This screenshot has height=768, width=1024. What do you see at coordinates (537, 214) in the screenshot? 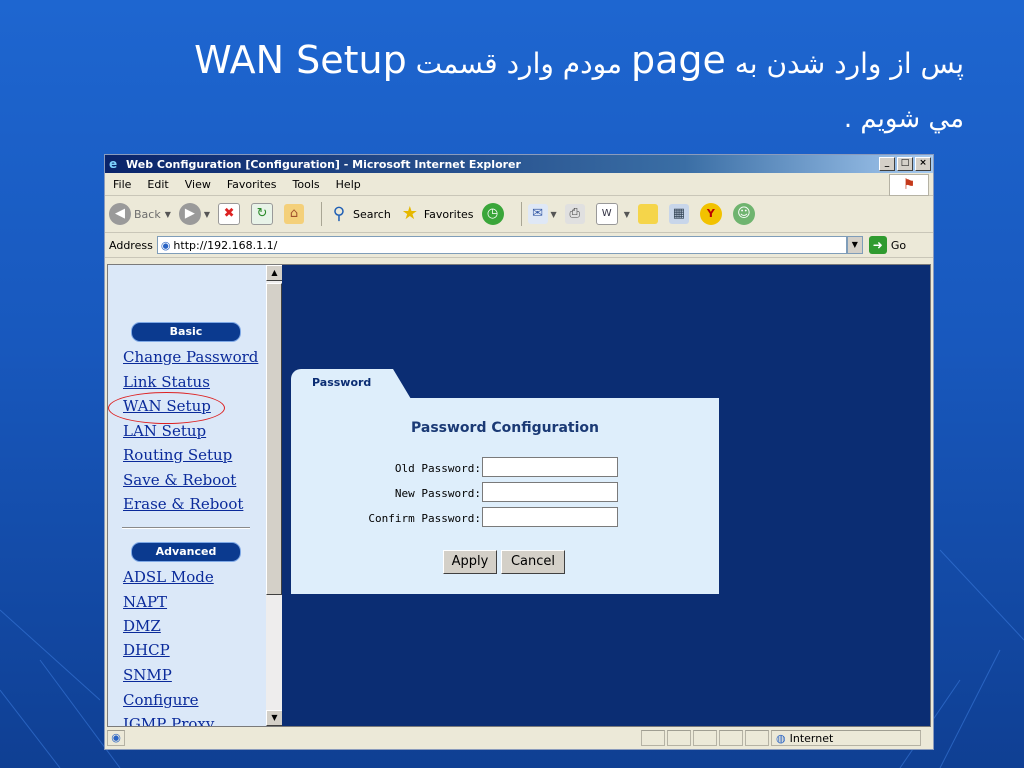
I see `mail-icon: ✉` at bounding box center [537, 214].